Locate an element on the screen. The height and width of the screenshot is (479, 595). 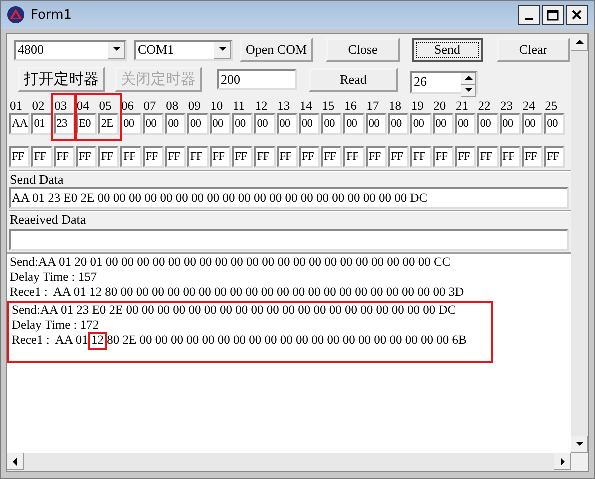
log-line: Send:AA 01 20 01 00 00 00 00 00 00 00 00 00 00 00 00 00 00 00 00 00 00 00 00 00 CC is located at coordinates (230, 262).